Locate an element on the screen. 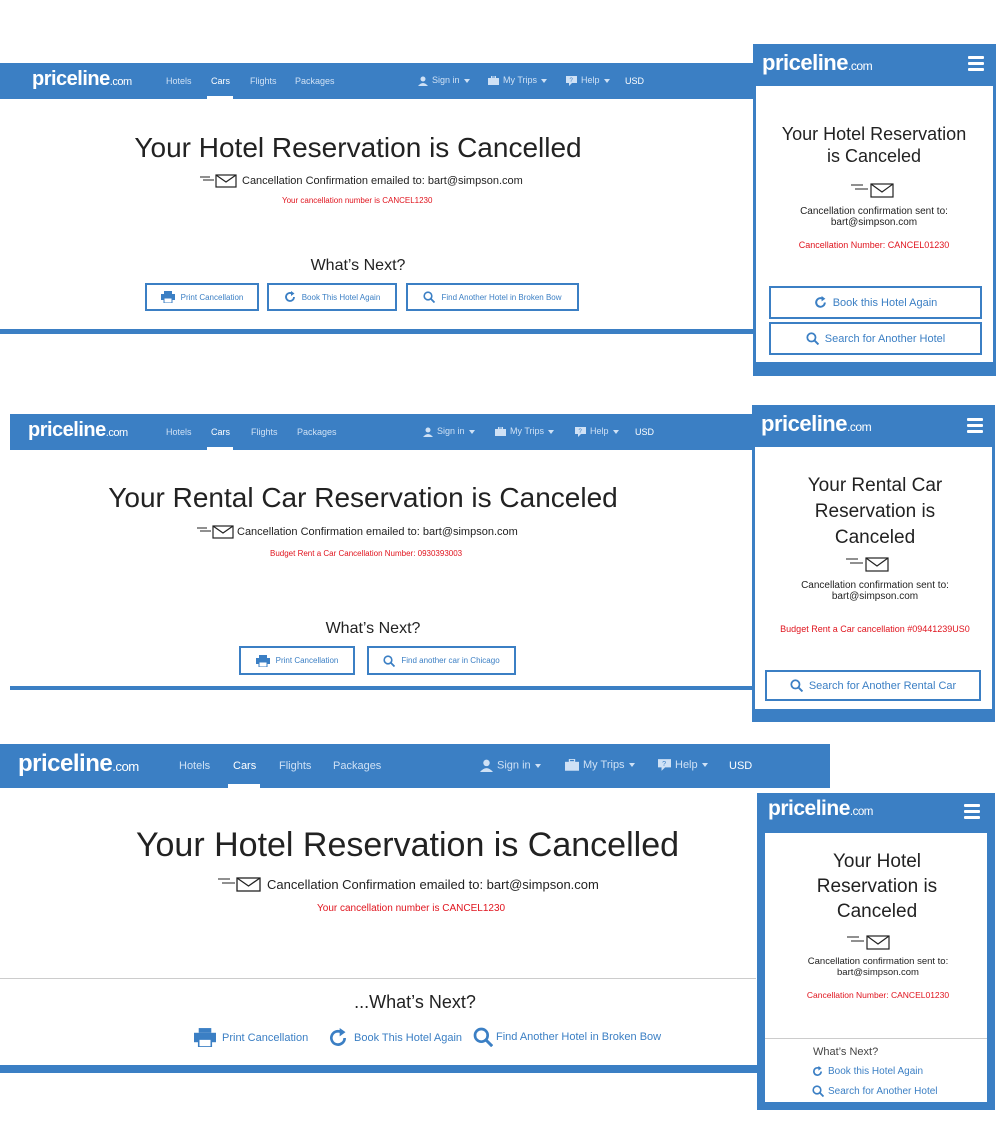 The height and width of the screenshot is (1138, 1000). search-another-hotel-button: Search for Another Hotel is located at coordinates (875, 338).